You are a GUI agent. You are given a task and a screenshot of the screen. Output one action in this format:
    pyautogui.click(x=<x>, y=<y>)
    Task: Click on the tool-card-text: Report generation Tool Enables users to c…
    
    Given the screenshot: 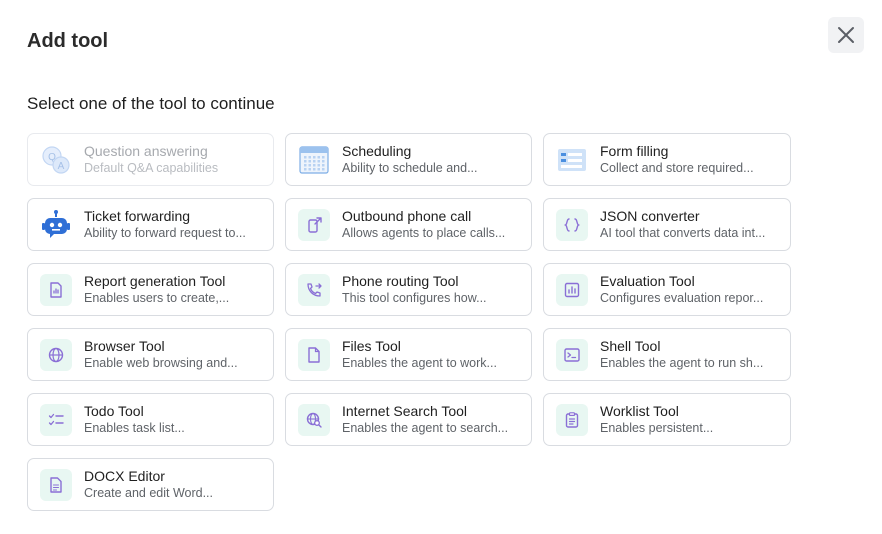 What is the action you would take?
    pyautogui.click(x=173, y=289)
    